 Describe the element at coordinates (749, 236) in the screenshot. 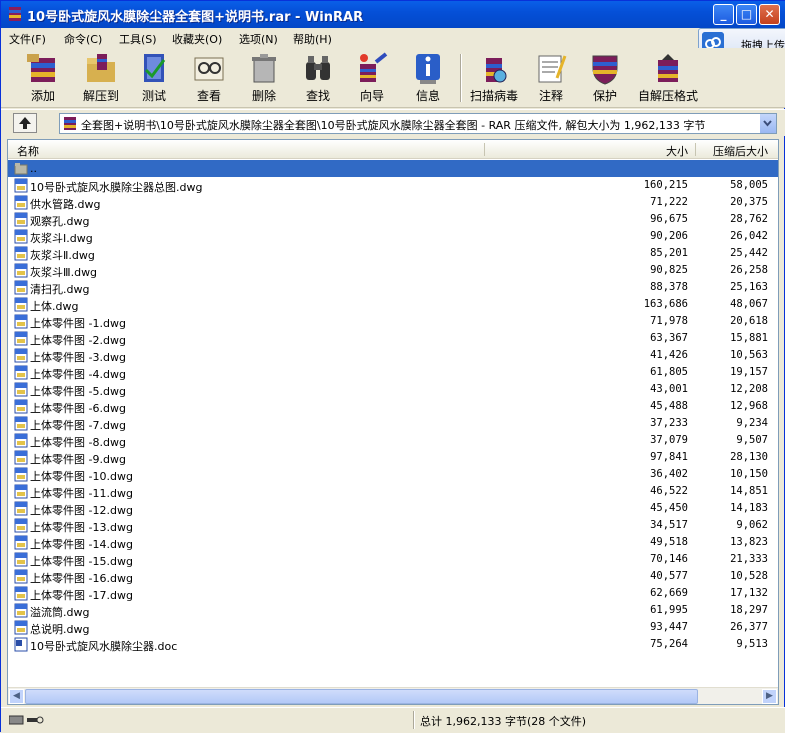

I see `file-packed-size: 26,042` at that location.